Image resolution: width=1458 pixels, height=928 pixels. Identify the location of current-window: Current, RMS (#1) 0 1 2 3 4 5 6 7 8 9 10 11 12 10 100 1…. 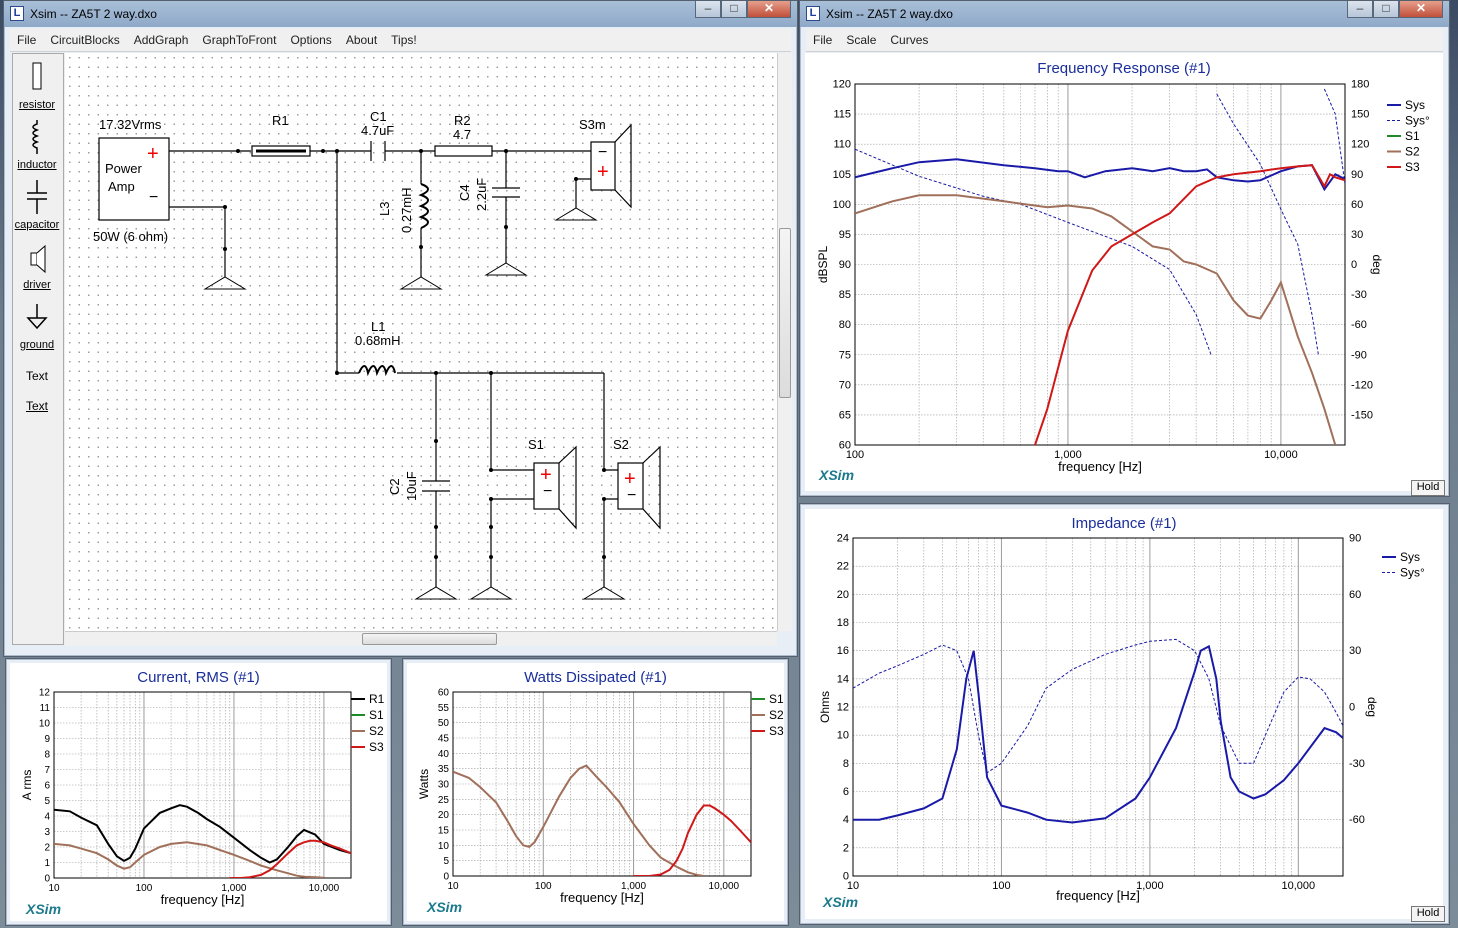
(198, 792).